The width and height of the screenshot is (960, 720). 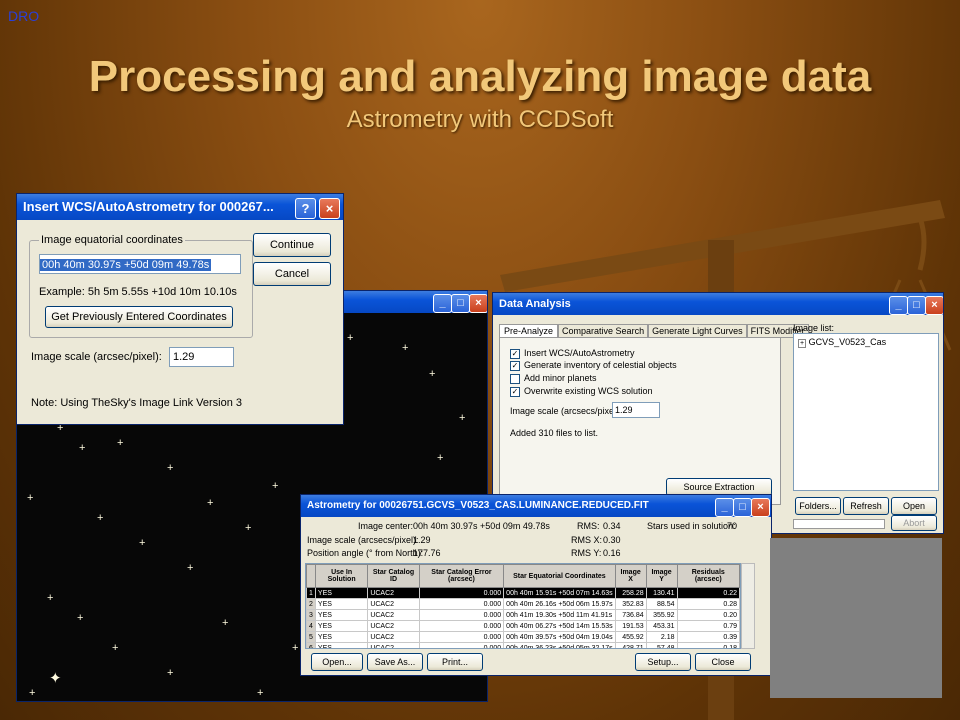 What do you see at coordinates (586, 553) in the screenshot?
I see `rms-y-label: RMS Y:` at bounding box center [586, 553].